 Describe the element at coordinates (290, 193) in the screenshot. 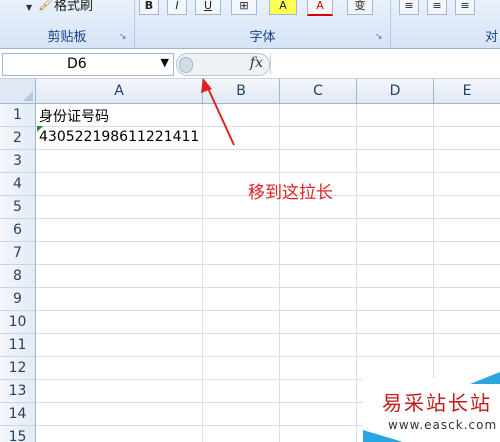

I see `annotation-text: 移到这拉长` at that location.